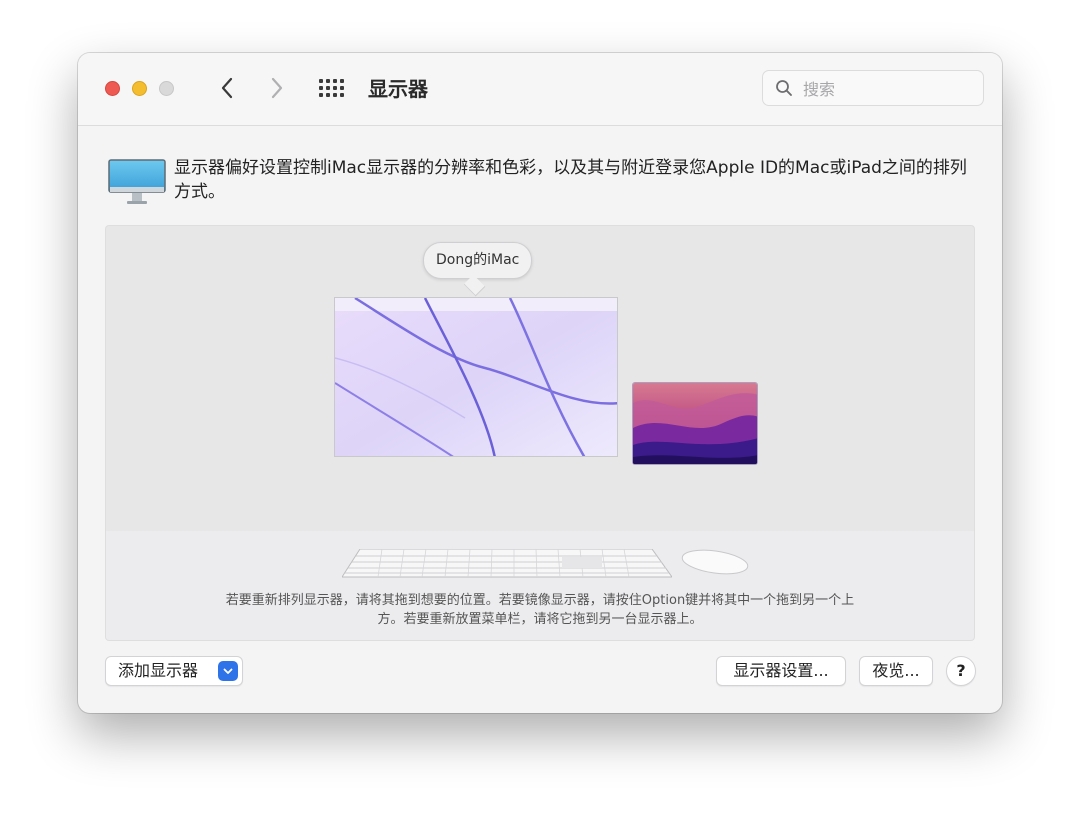 The width and height of the screenshot is (1080, 817). I want to click on close-button, so click(112, 88).